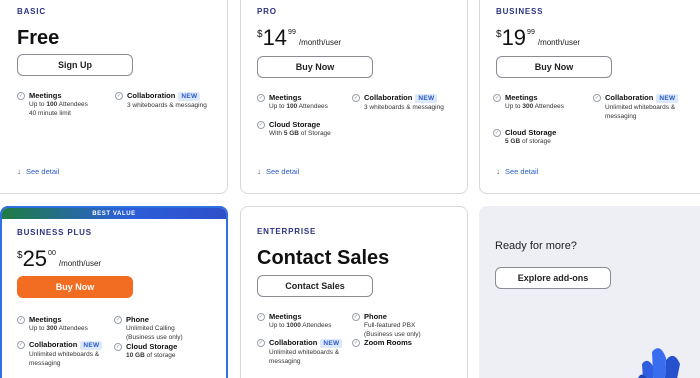 The height and width of the screenshot is (378, 700). Describe the element at coordinates (589, 292) in the screenshot. I see `addons-panel: Ready for more? Explore add-ons` at that location.